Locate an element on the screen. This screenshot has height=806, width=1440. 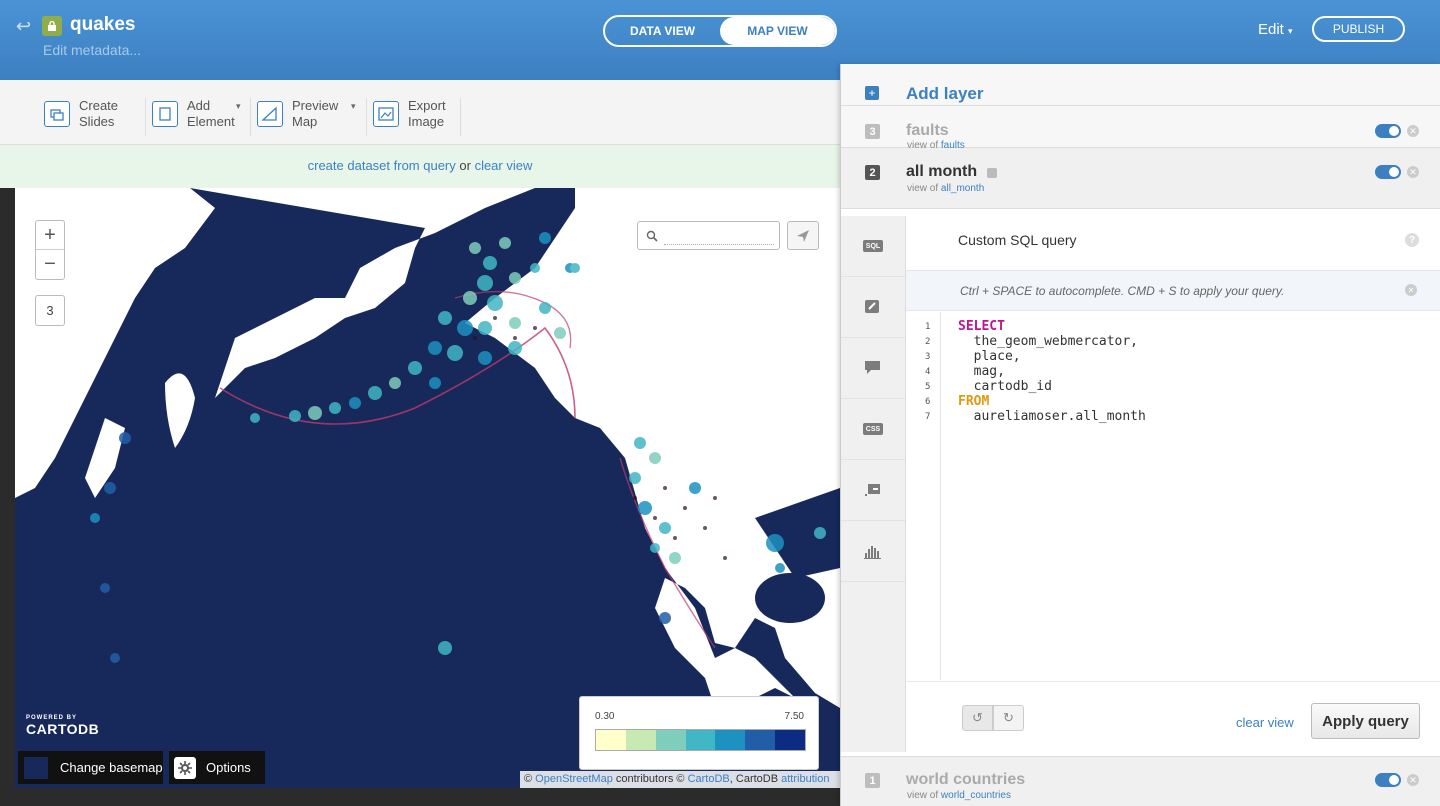
map-view-tab: MAP VIEW is located at coordinates (777, 31).